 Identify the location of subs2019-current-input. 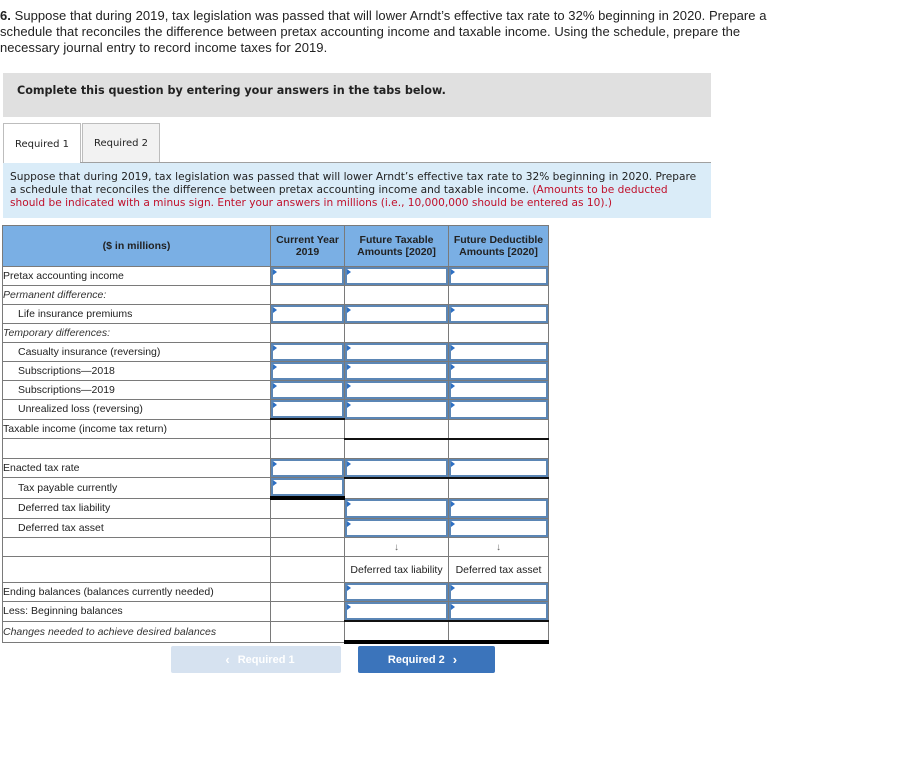
(307, 390).